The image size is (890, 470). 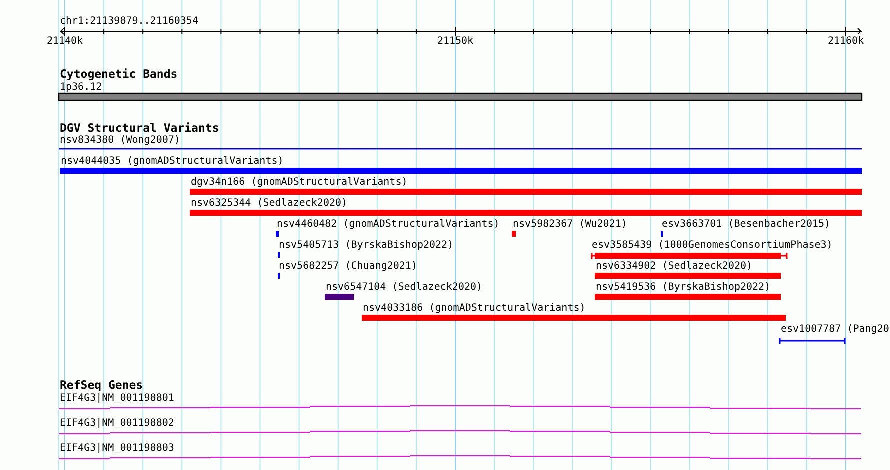 I want to click on variant-label: nsv6547104 (Sedlazeck2020), so click(x=404, y=287).